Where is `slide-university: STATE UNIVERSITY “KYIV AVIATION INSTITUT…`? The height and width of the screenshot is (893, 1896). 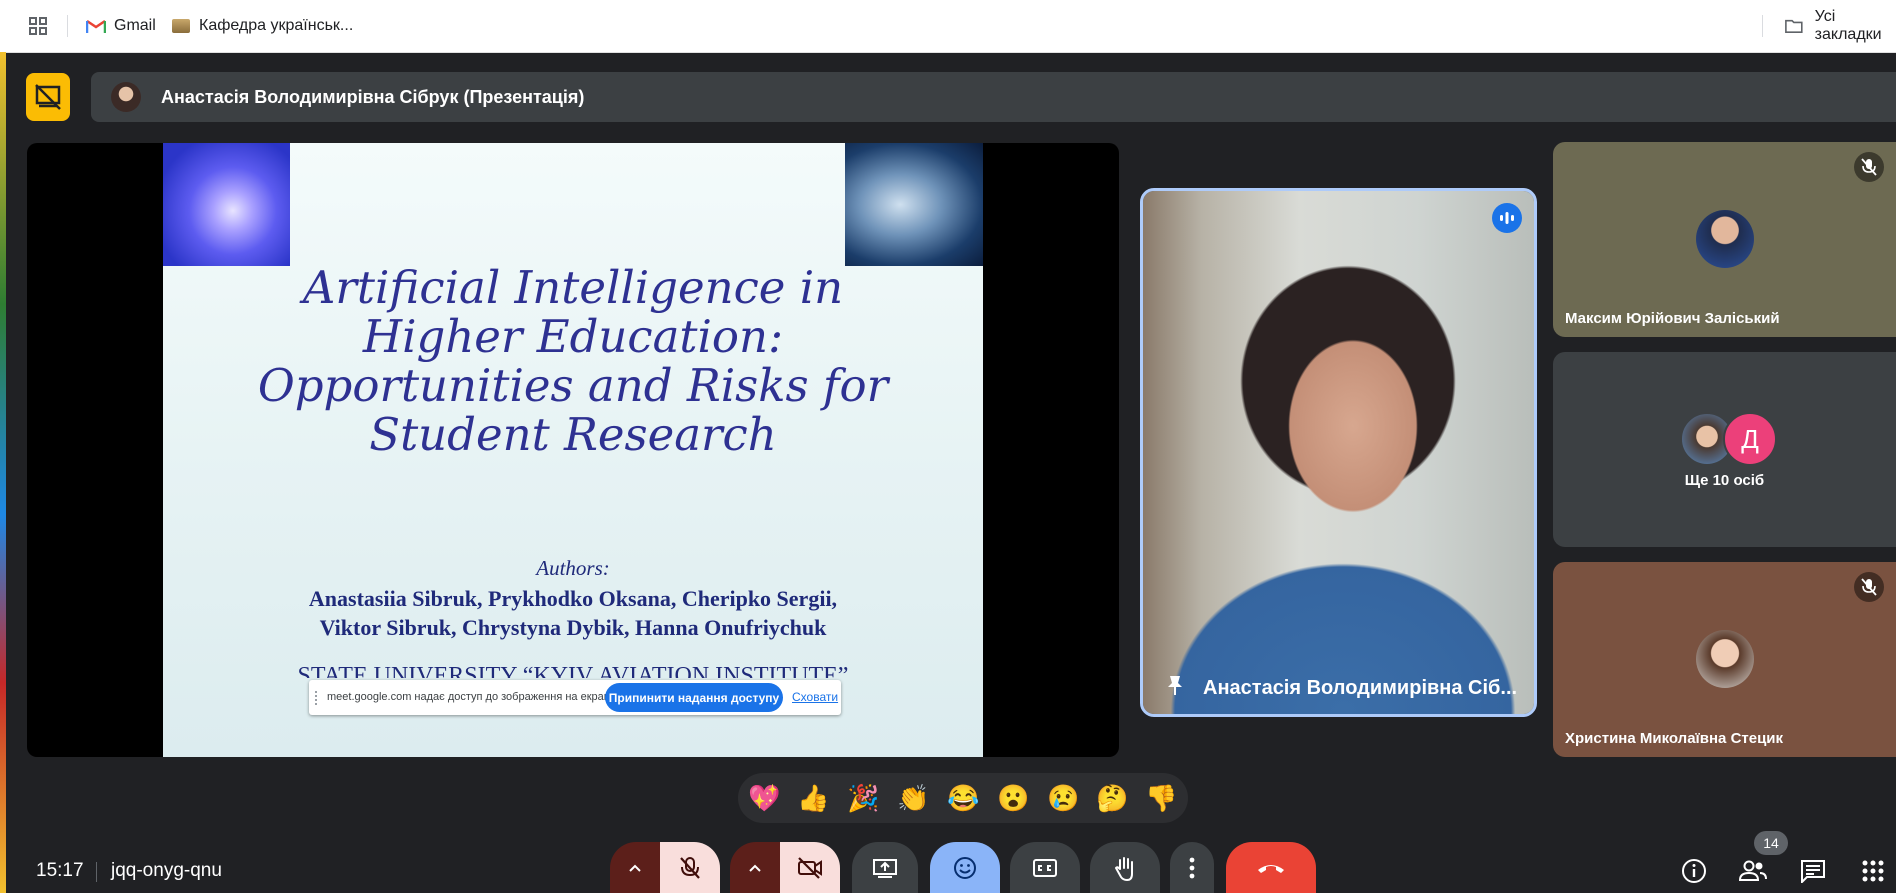 slide-university: STATE UNIVERSITY “KYIV AVIATION INSTITUT… is located at coordinates (573, 670).